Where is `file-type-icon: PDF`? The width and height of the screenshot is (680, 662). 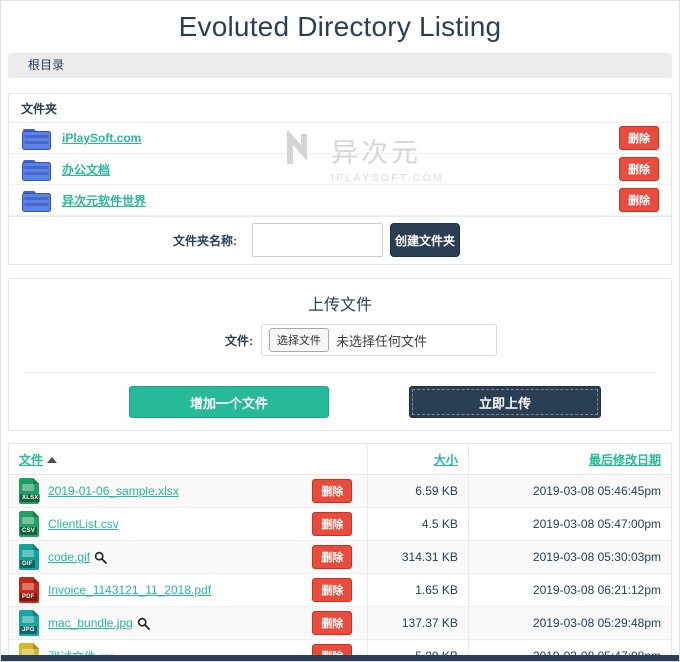
file-type-icon: PDF is located at coordinates (29, 590).